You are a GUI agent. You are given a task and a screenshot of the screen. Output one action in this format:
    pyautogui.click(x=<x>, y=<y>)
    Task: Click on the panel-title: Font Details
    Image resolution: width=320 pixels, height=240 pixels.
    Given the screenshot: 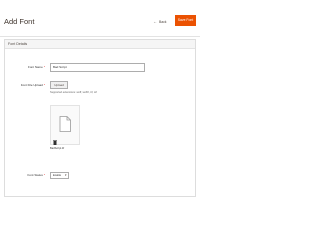 What is the action you would take?
    pyautogui.click(x=18, y=43)
    